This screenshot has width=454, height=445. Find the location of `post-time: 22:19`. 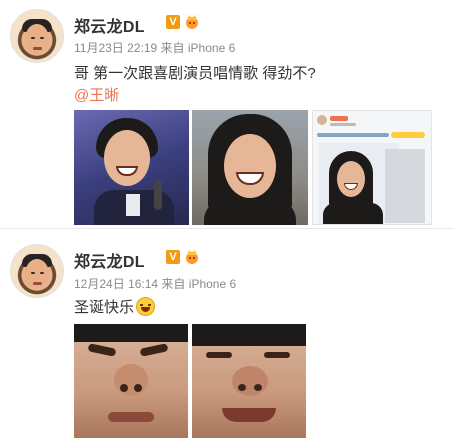

post-time: 22:19 is located at coordinates (142, 48).